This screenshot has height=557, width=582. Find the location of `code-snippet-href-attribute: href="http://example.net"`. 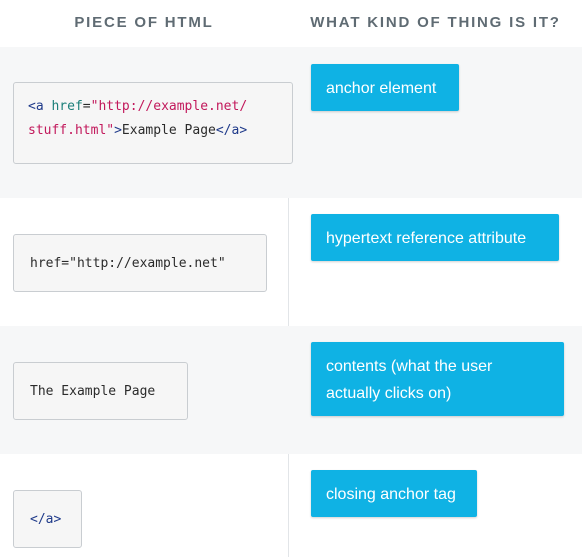

code-snippet-href-attribute: href="http://example.net" is located at coordinates (140, 263).